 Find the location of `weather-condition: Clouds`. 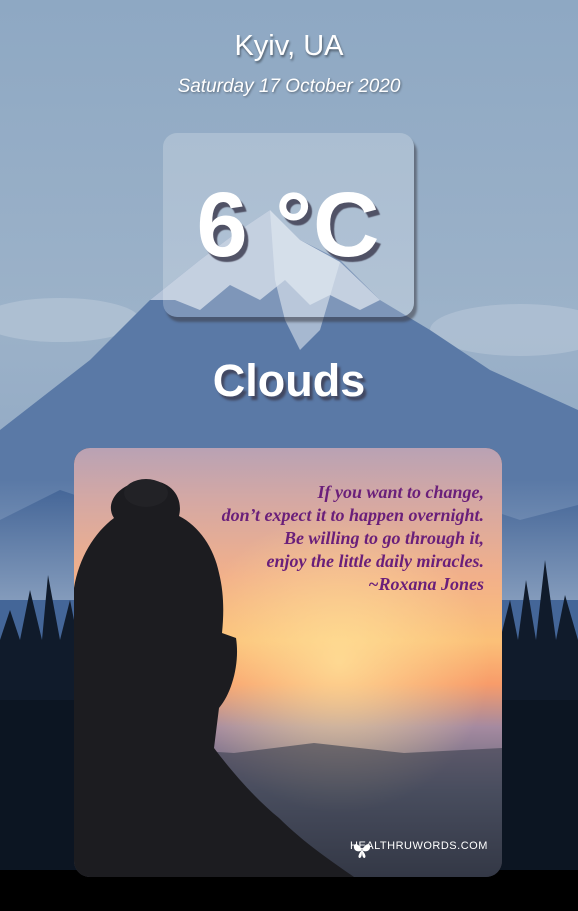

weather-condition: Clouds is located at coordinates (289, 380).